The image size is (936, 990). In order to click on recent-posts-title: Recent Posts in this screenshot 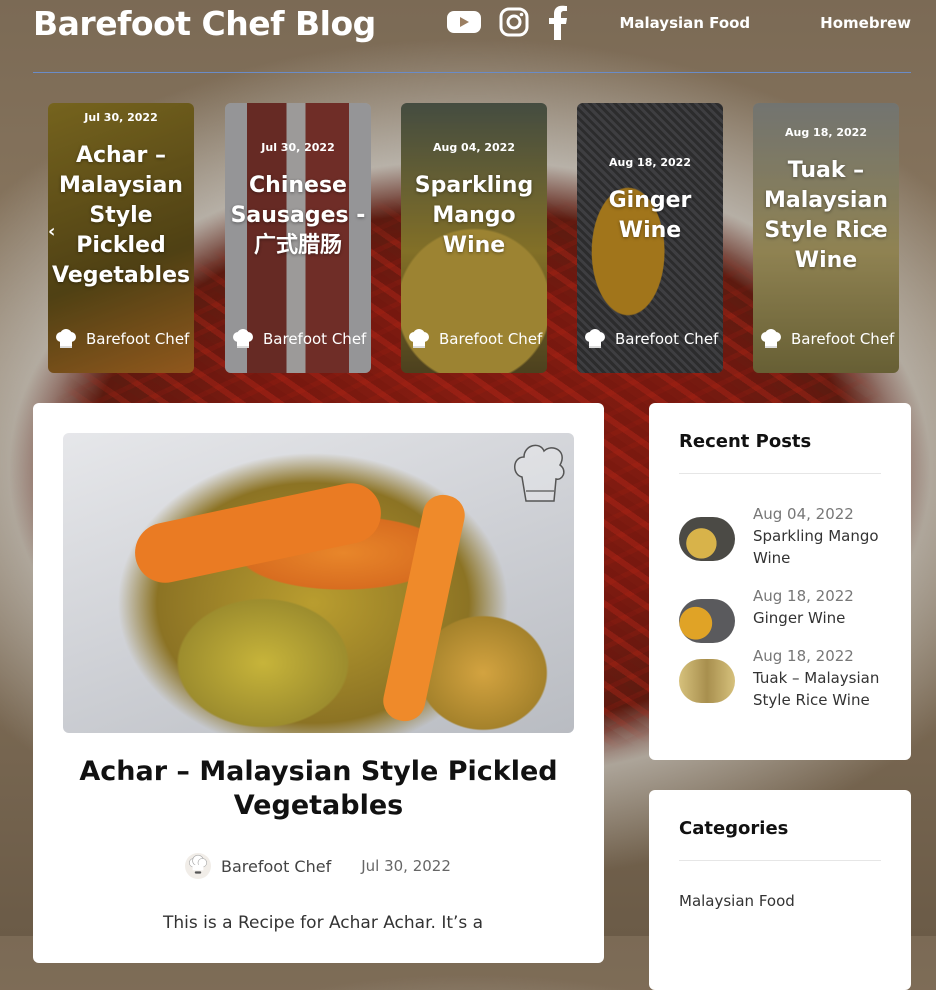, I will do `click(745, 441)`.